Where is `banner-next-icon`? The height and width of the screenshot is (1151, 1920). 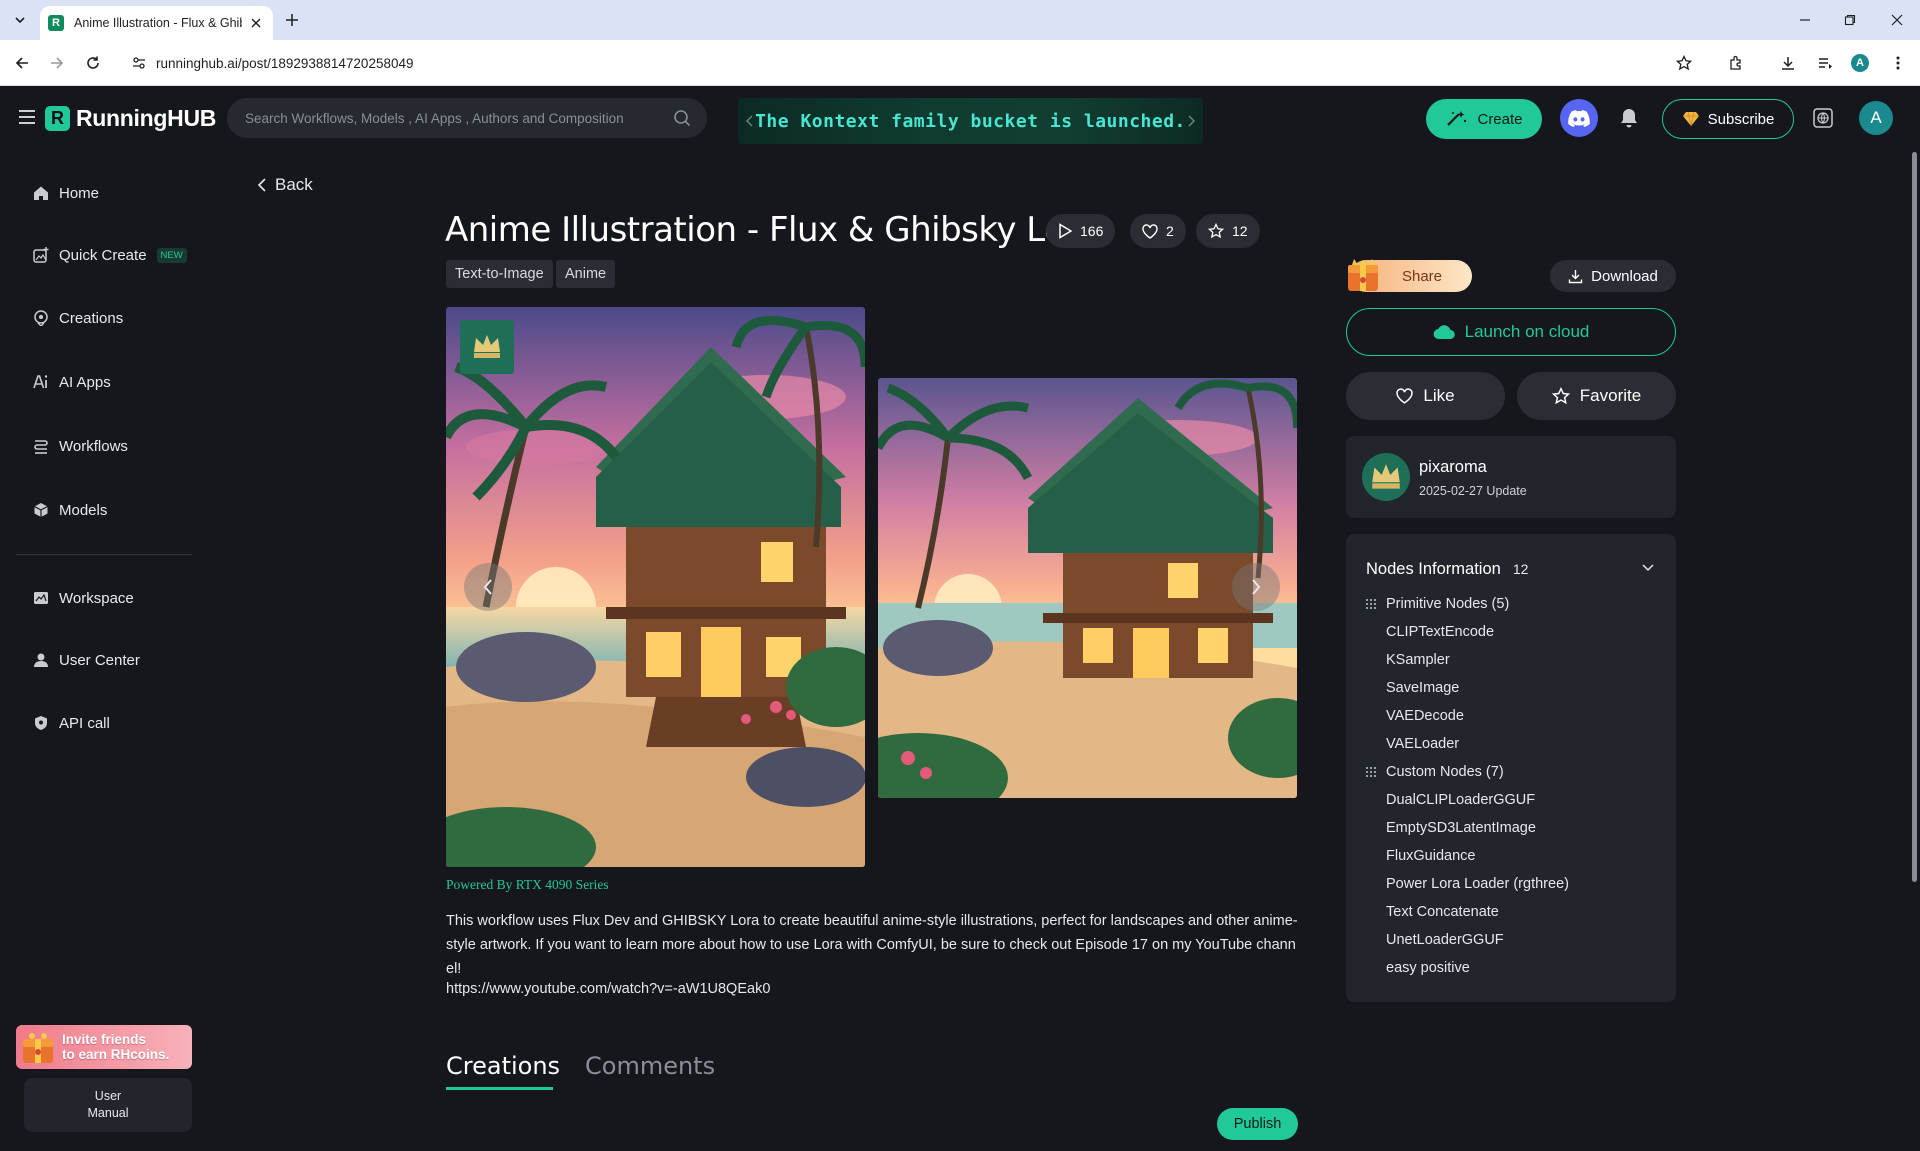
banner-next-icon is located at coordinates (1191, 121).